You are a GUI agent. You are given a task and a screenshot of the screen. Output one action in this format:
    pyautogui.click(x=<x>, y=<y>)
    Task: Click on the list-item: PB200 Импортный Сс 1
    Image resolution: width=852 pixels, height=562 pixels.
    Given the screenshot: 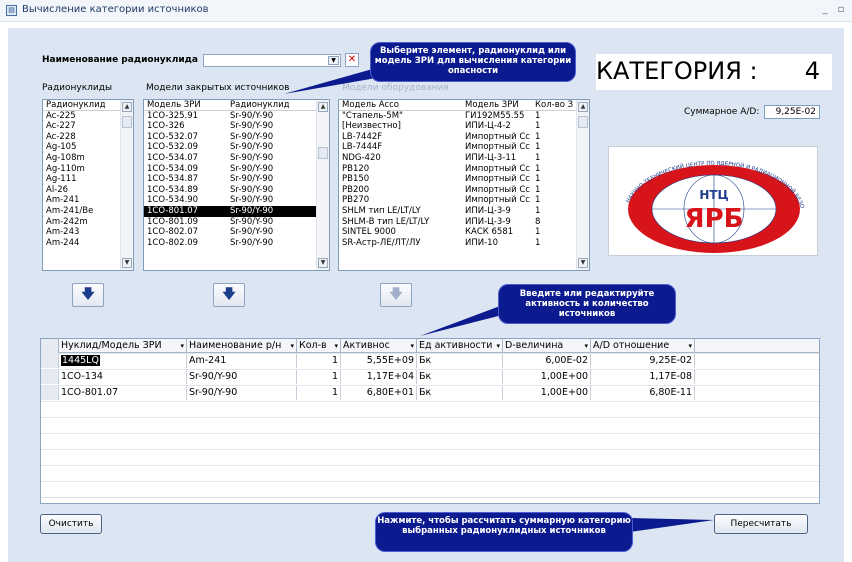 What is the action you would take?
    pyautogui.click(x=464, y=190)
    